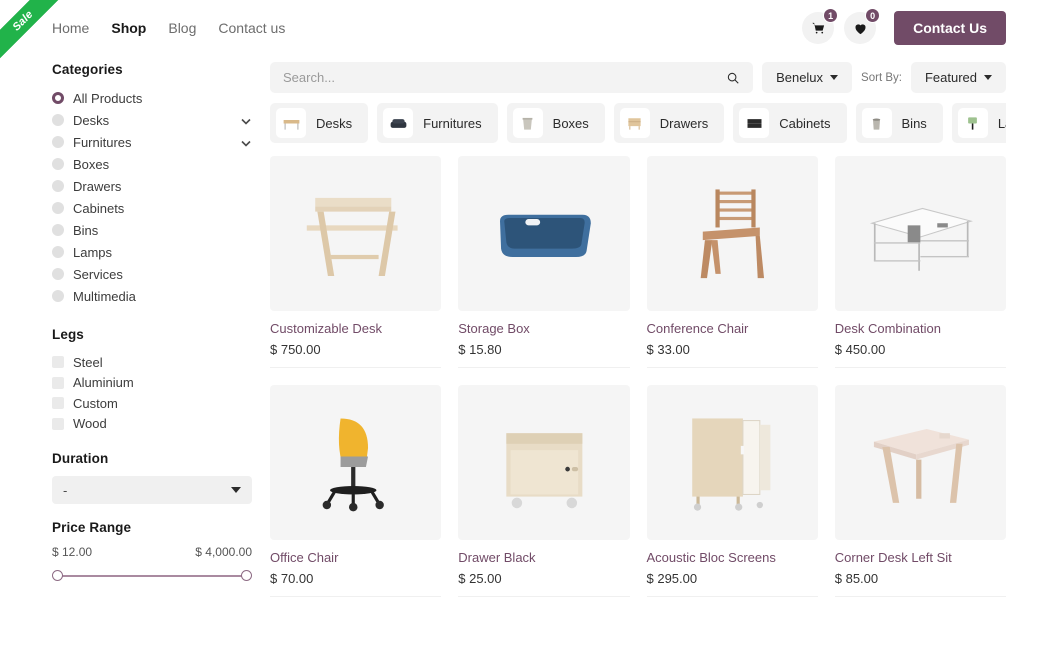 This screenshot has width=1046, height=654. I want to click on slider-handle-min, so click(57, 575).